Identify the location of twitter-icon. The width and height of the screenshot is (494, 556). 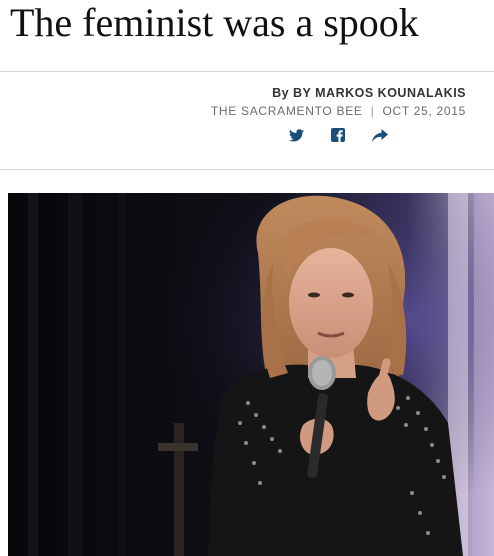
(296, 134).